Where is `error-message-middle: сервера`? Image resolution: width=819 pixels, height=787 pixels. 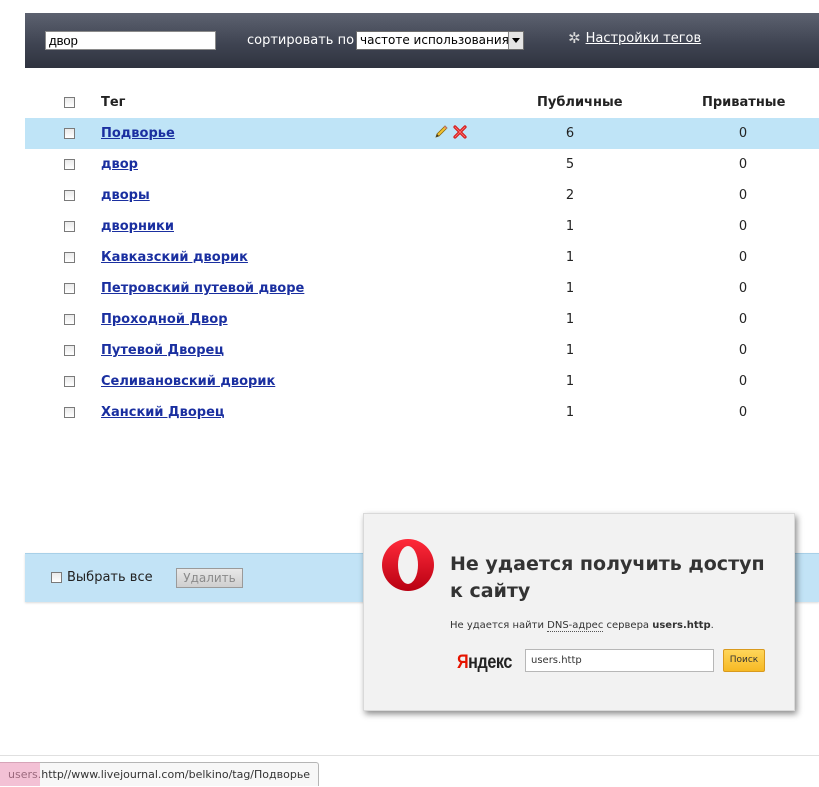
error-message-middle: сервера is located at coordinates (628, 625).